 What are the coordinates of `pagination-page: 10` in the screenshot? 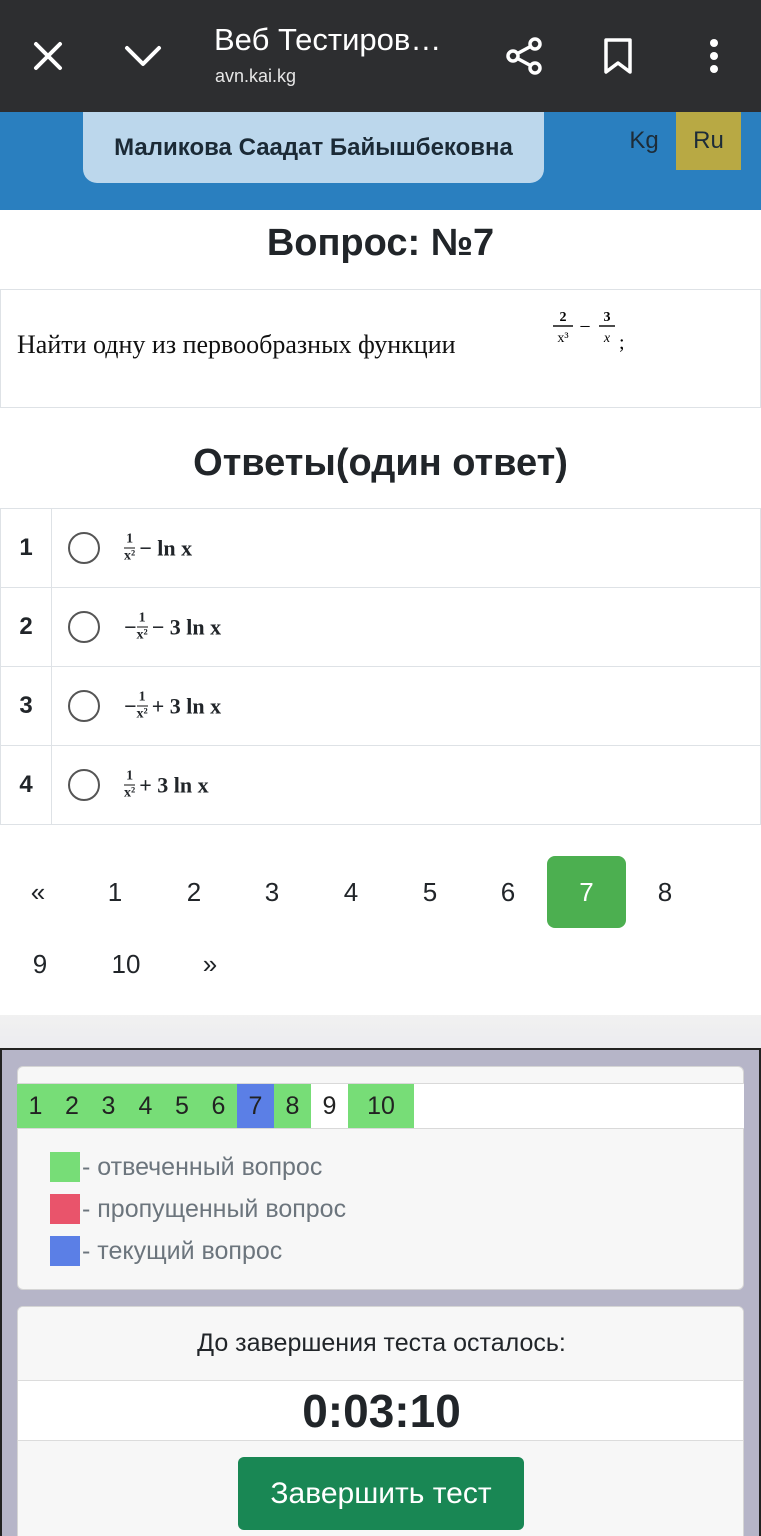 It's located at (126, 964).